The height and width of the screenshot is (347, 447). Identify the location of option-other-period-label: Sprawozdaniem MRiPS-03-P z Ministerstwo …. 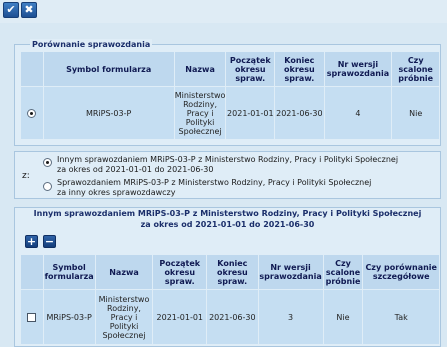
(214, 183).